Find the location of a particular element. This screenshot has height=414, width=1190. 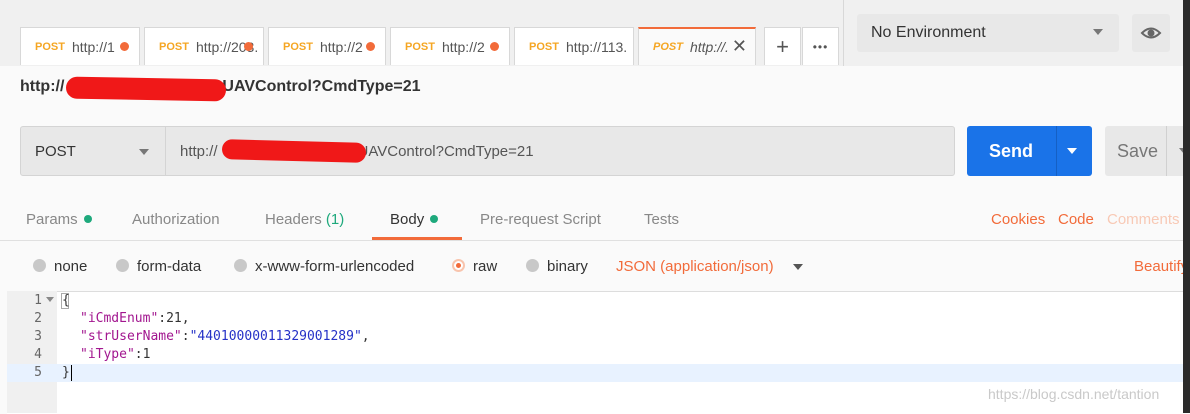

watermark: https://blog.csdn.net/tantion is located at coordinates (1074, 394).